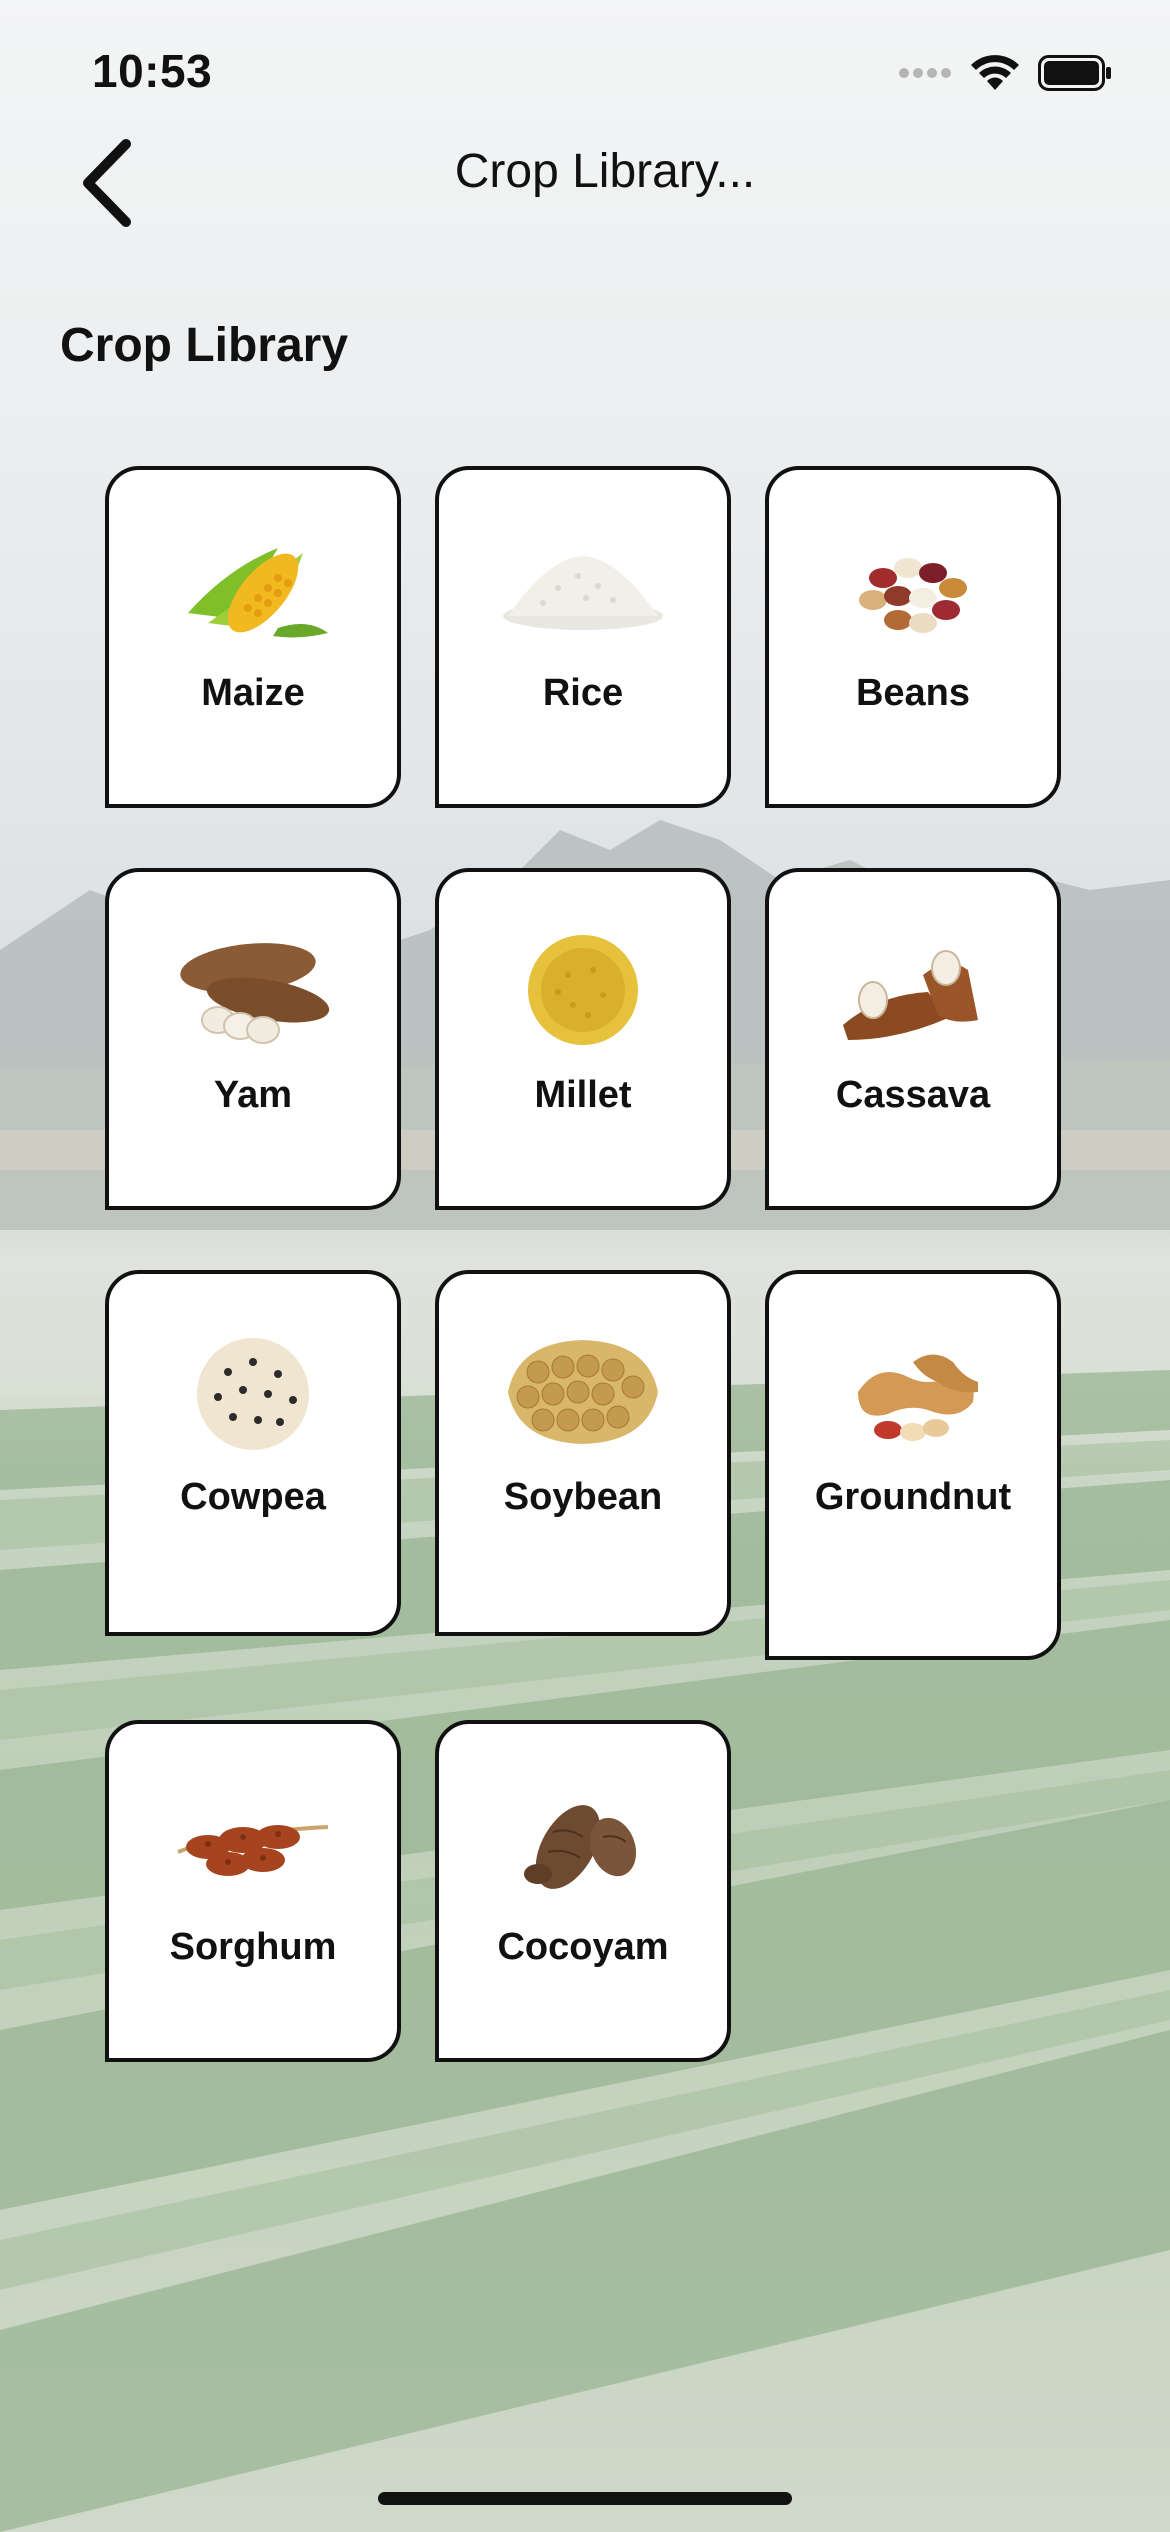 Image resolution: width=1170 pixels, height=2532 pixels. What do you see at coordinates (585, 2498) in the screenshot?
I see `home-indicator` at bounding box center [585, 2498].